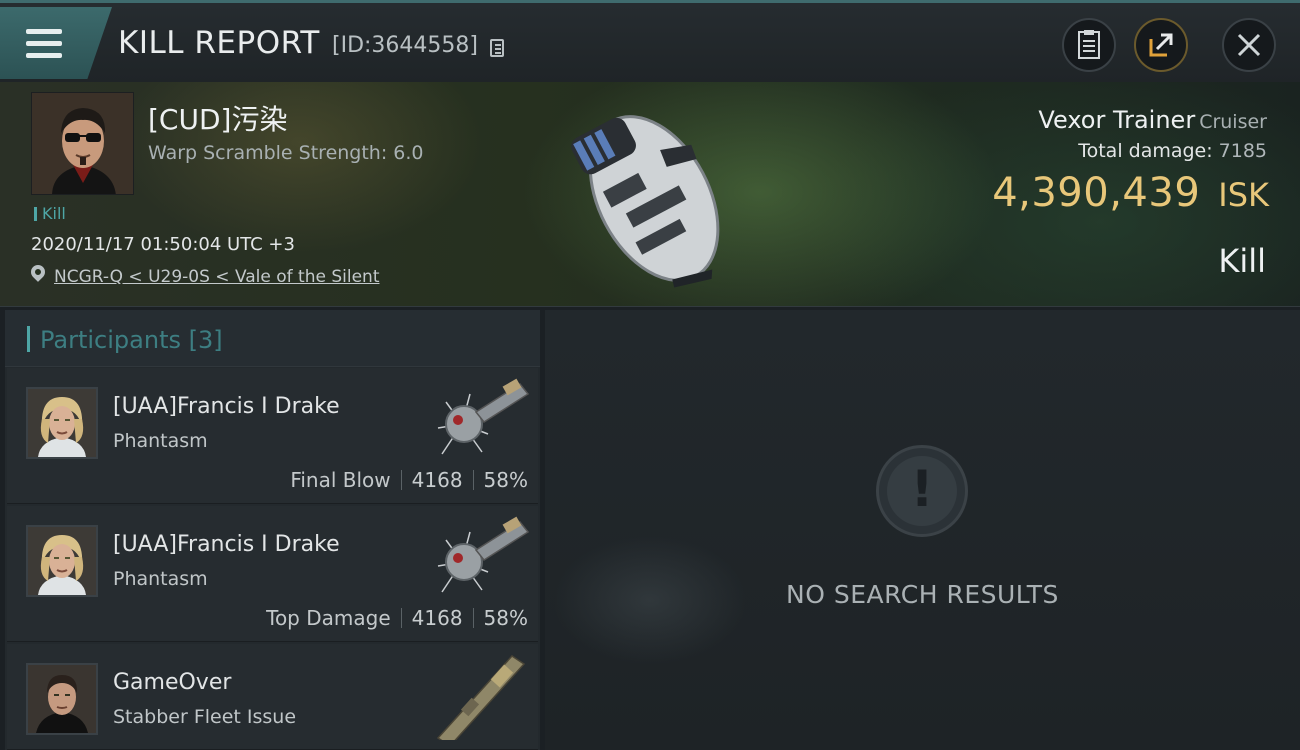  I want to click on close-icon, so click(1249, 45).